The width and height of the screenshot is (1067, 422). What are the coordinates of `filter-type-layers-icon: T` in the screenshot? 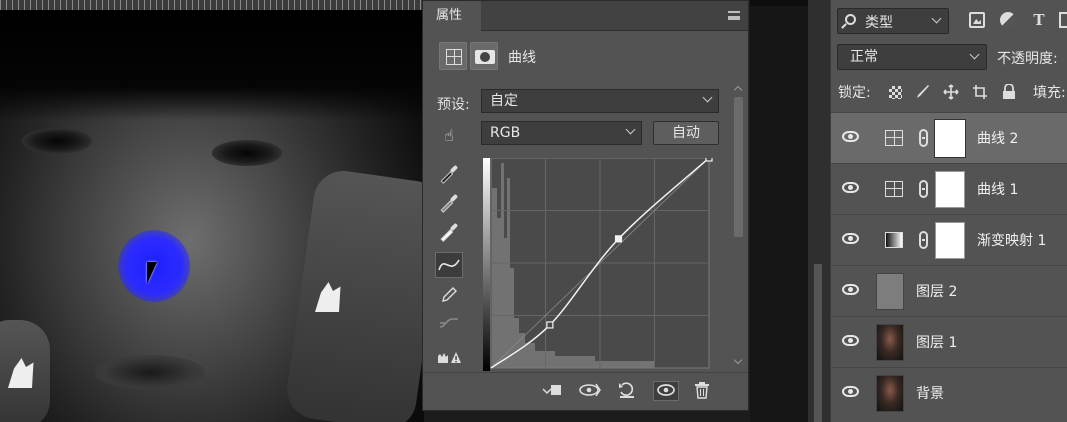 It's located at (1039, 20).